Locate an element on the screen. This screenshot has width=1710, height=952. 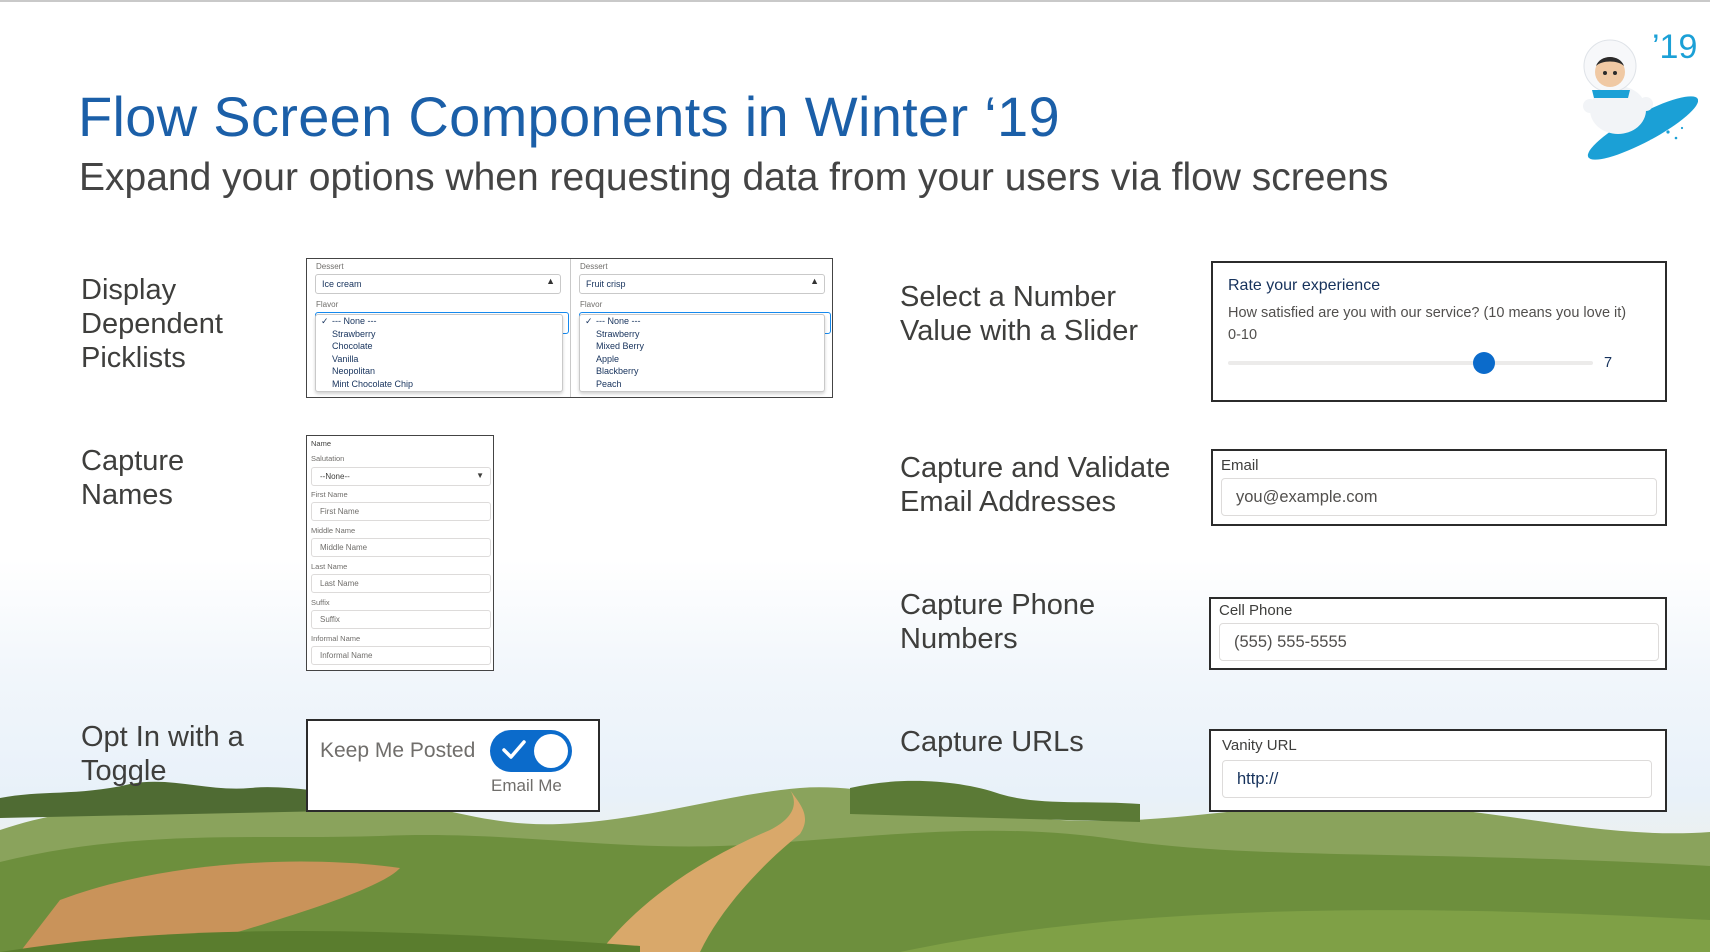
suffix-field: Suffix is located at coordinates (401, 619).